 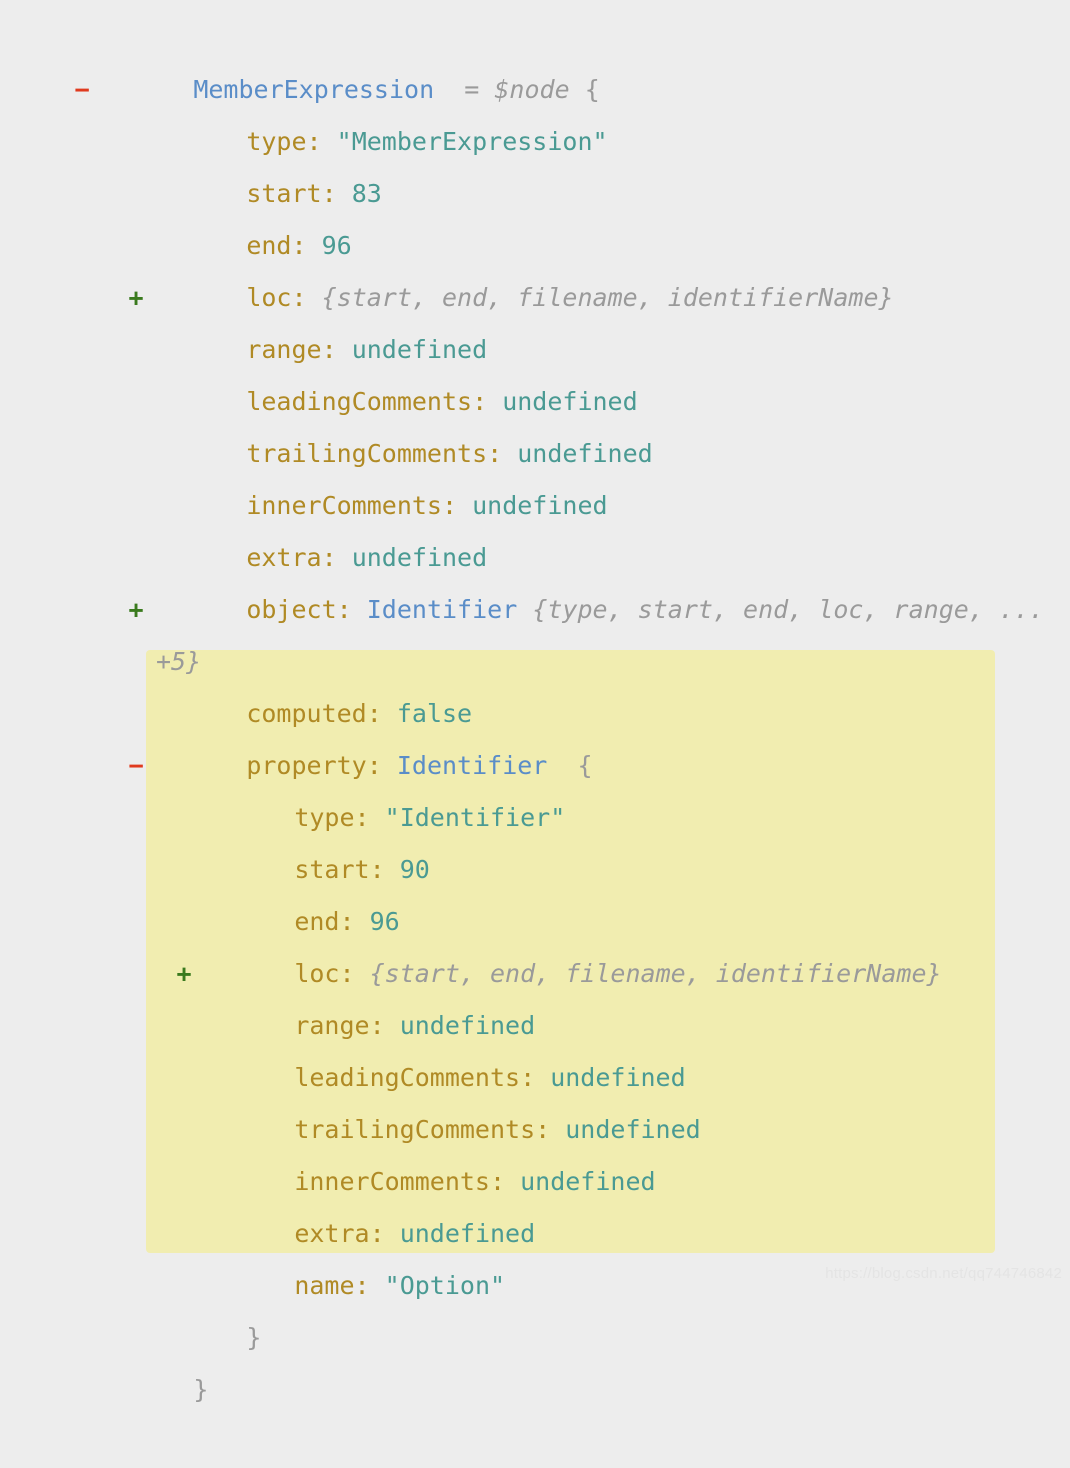 I want to click on tree-row-trailing-comments: trailingComments: undefined, so click(x=535, y=422).